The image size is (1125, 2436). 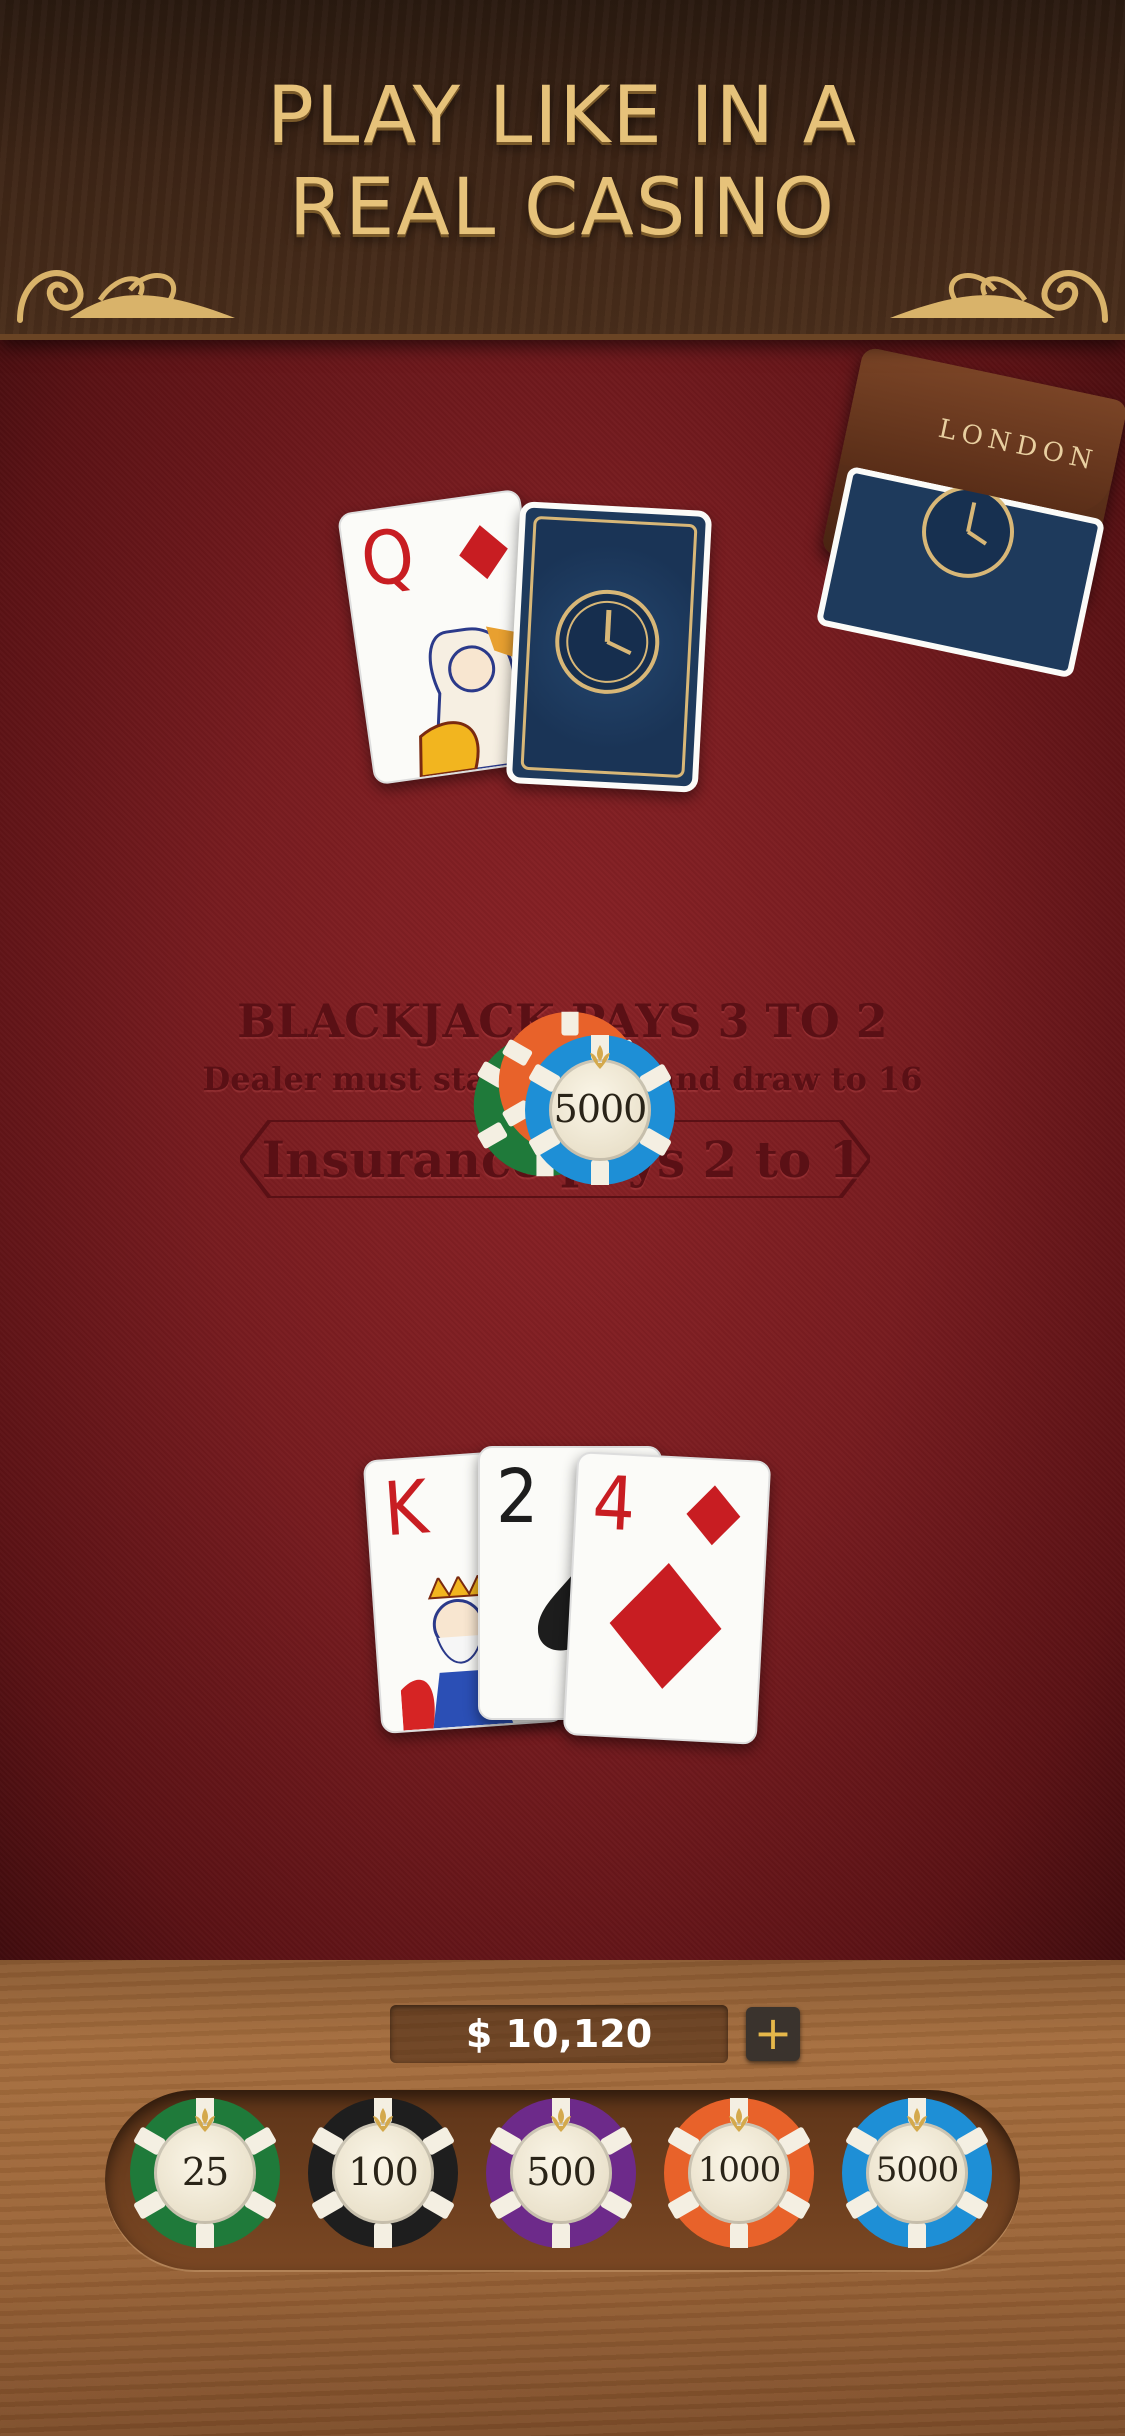 I want to click on add-funds-button: +, so click(x=773, y=2034).